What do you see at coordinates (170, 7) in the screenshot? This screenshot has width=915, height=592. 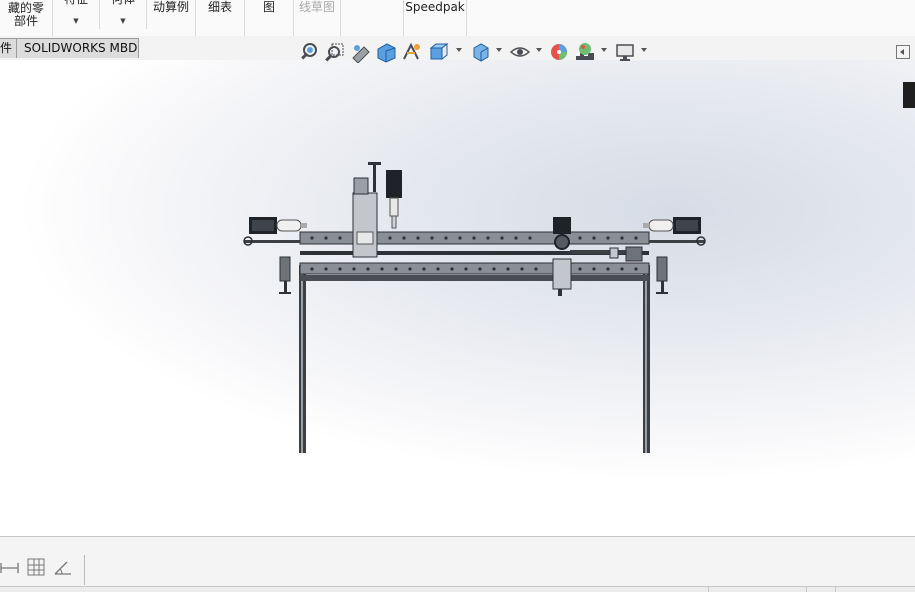 I see `ribbon-label: 动算例` at bounding box center [170, 7].